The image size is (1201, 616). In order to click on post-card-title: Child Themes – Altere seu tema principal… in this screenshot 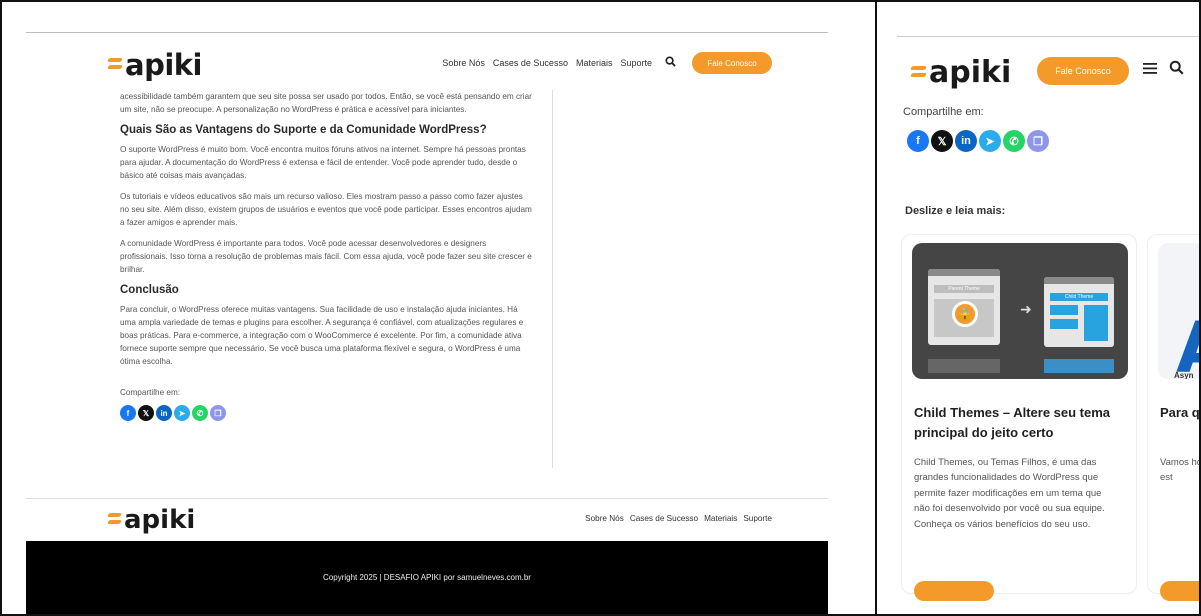, I will do `click(1019, 423)`.